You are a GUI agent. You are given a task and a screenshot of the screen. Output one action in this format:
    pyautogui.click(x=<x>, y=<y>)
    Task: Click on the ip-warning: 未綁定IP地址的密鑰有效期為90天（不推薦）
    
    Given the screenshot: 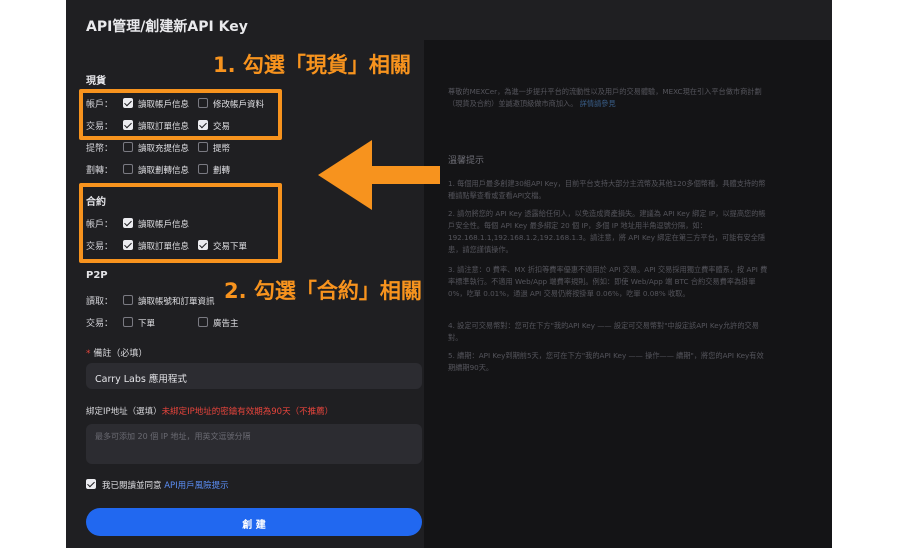 What is the action you would take?
    pyautogui.click(x=247, y=412)
    